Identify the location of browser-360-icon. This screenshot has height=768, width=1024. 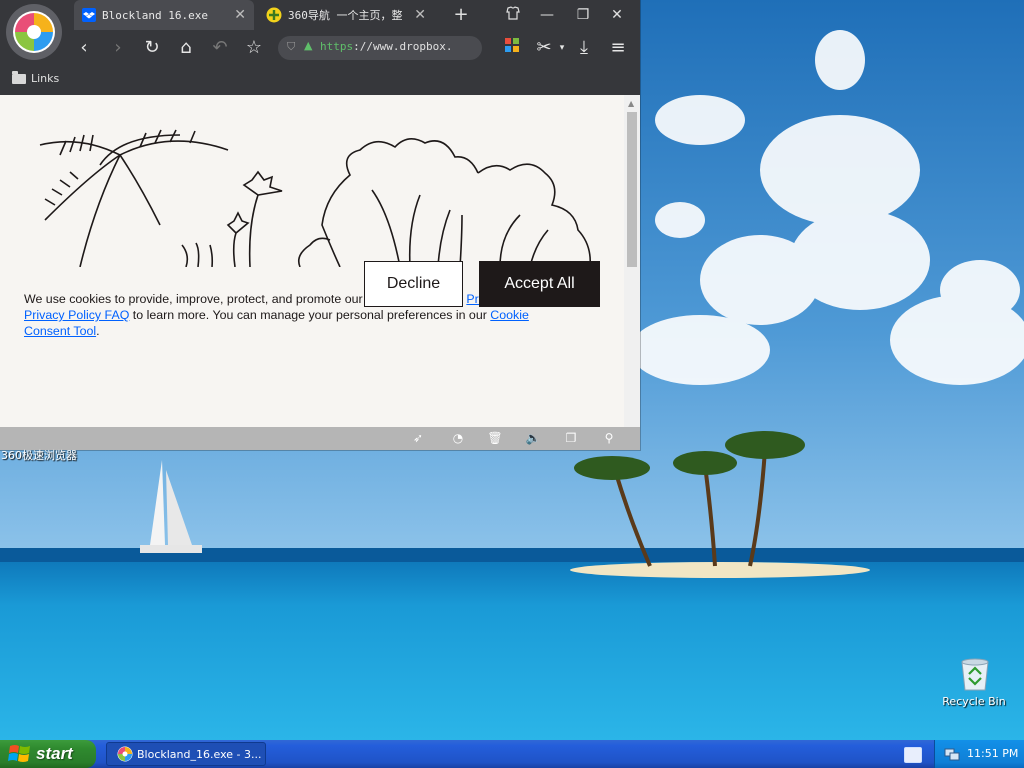
(125, 754).